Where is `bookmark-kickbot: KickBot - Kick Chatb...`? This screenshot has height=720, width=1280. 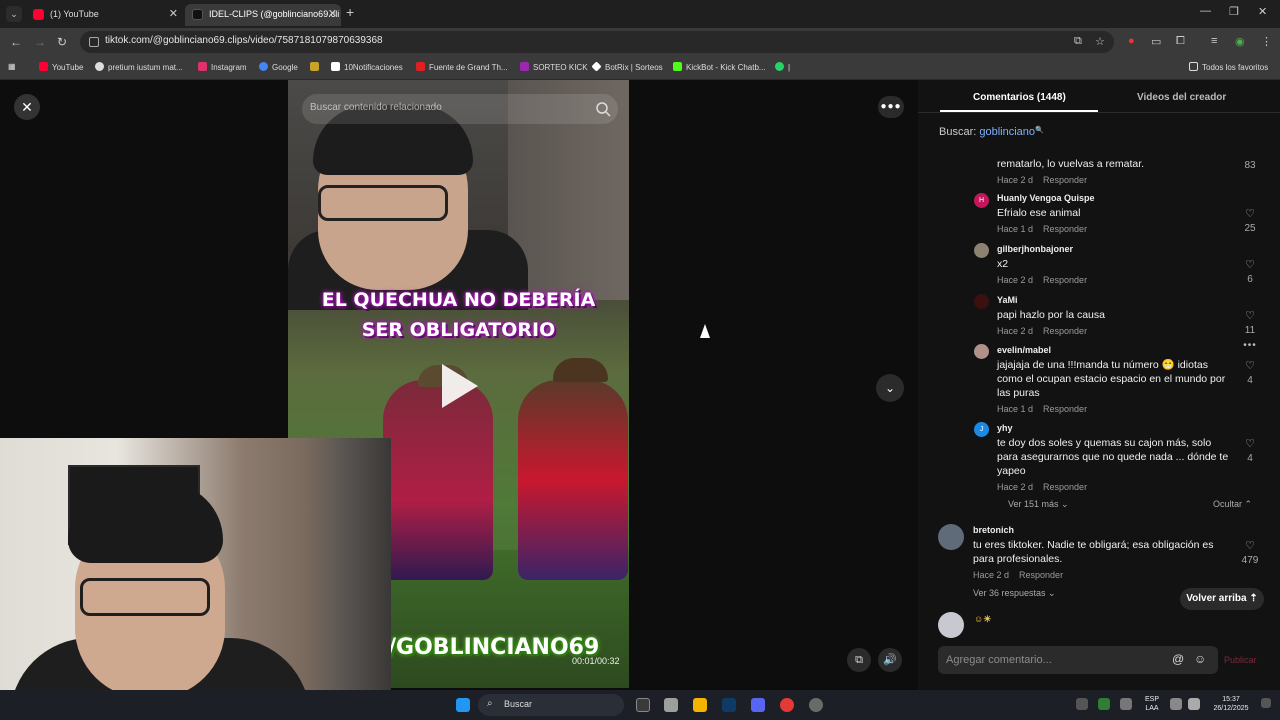 bookmark-kickbot: KickBot - Kick Chatb... is located at coordinates (719, 67).